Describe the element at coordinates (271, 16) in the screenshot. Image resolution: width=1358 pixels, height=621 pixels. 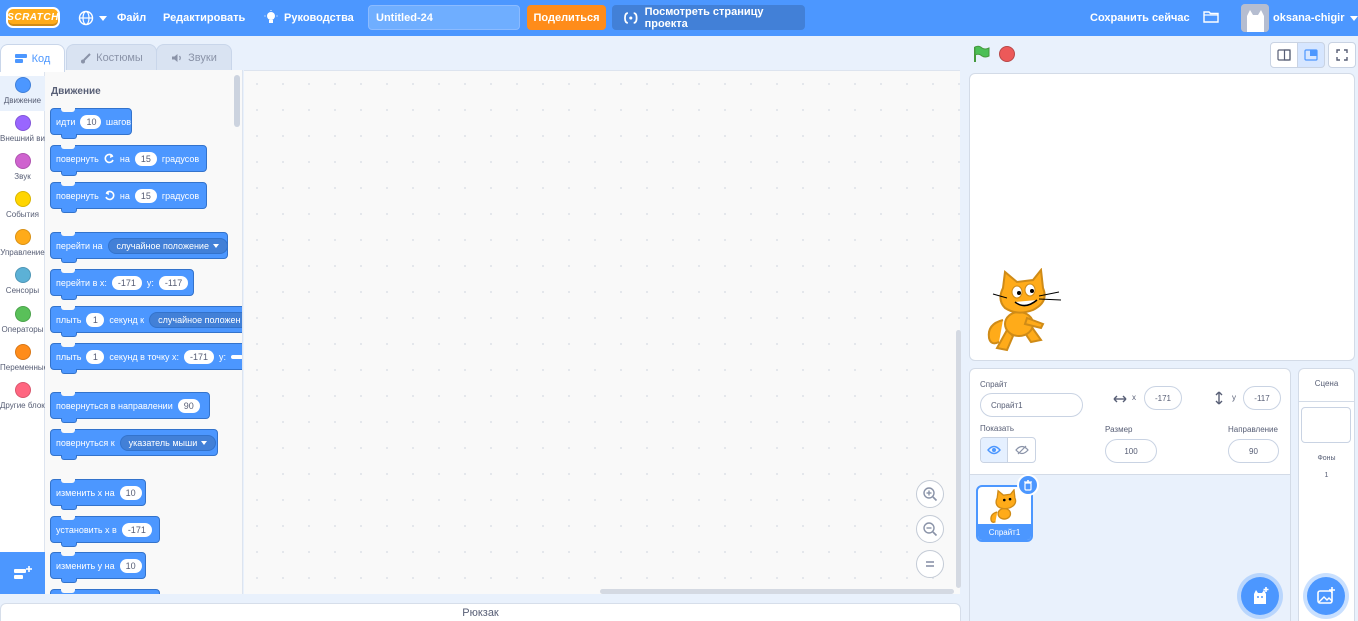
I see `lightbulb-icon` at that location.